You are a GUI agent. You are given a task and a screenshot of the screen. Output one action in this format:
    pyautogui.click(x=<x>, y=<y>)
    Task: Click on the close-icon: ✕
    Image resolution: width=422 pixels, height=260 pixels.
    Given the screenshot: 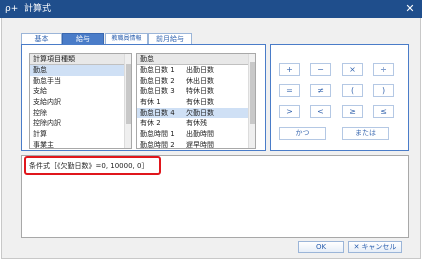 What is the action you would take?
    pyautogui.click(x=410, y=9)
    